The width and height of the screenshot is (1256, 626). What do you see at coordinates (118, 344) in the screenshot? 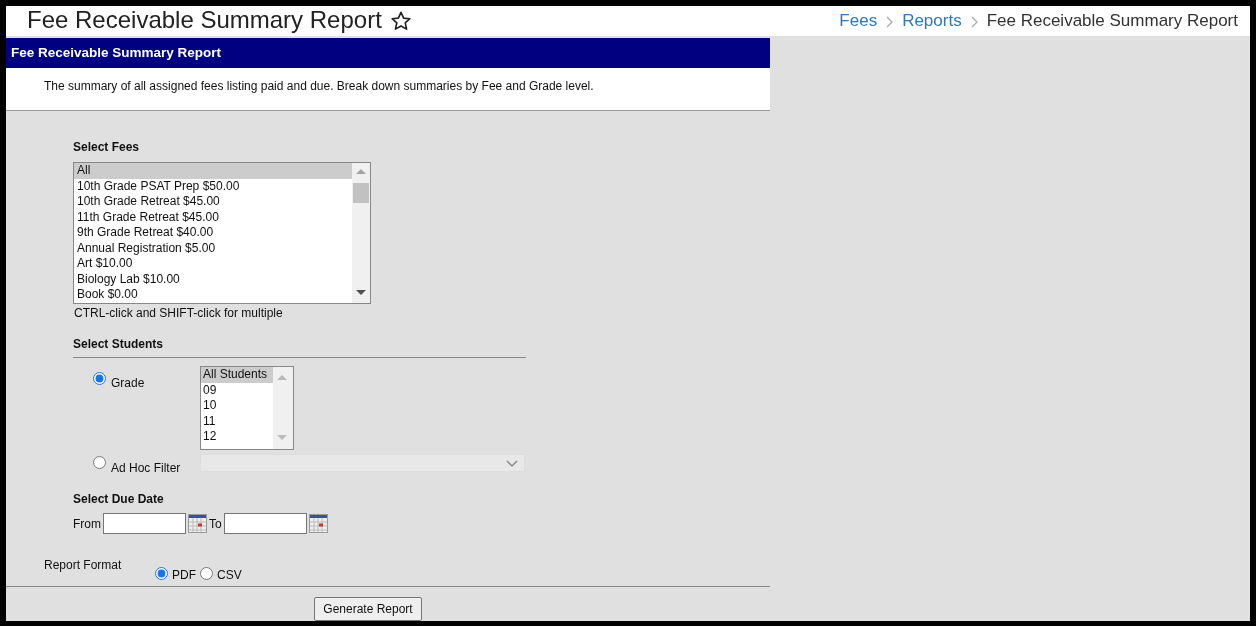
I see `section-label: Select Students` at bounding box center [118, 344].